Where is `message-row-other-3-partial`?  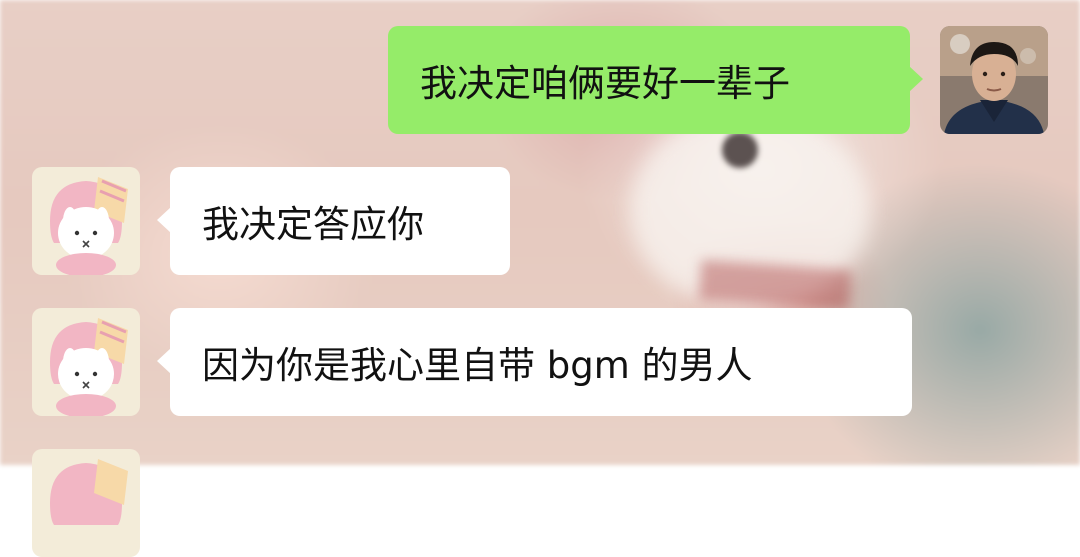
message-row-other-3-partial is located at coordinates (86, 503).